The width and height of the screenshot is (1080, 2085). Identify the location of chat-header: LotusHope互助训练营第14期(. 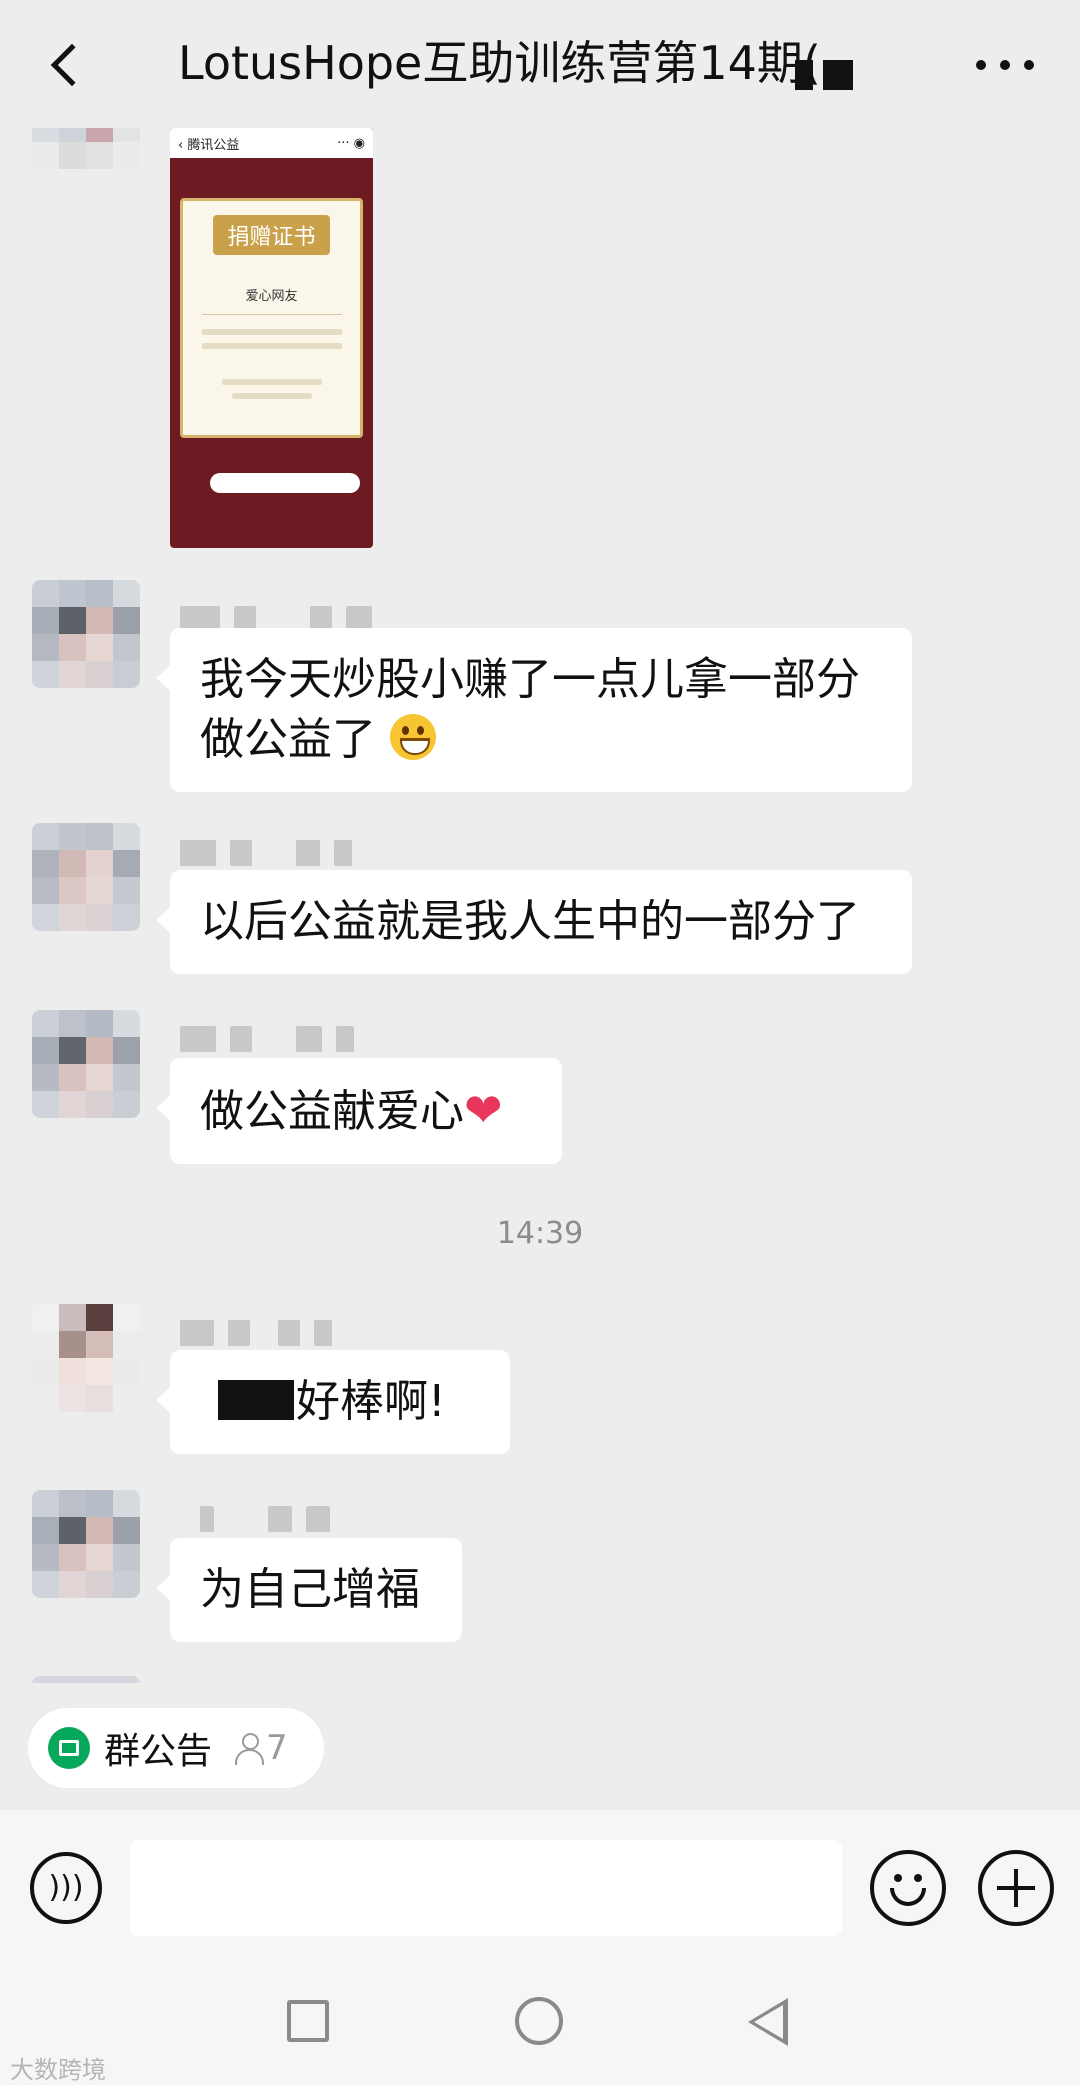
(540, 64).